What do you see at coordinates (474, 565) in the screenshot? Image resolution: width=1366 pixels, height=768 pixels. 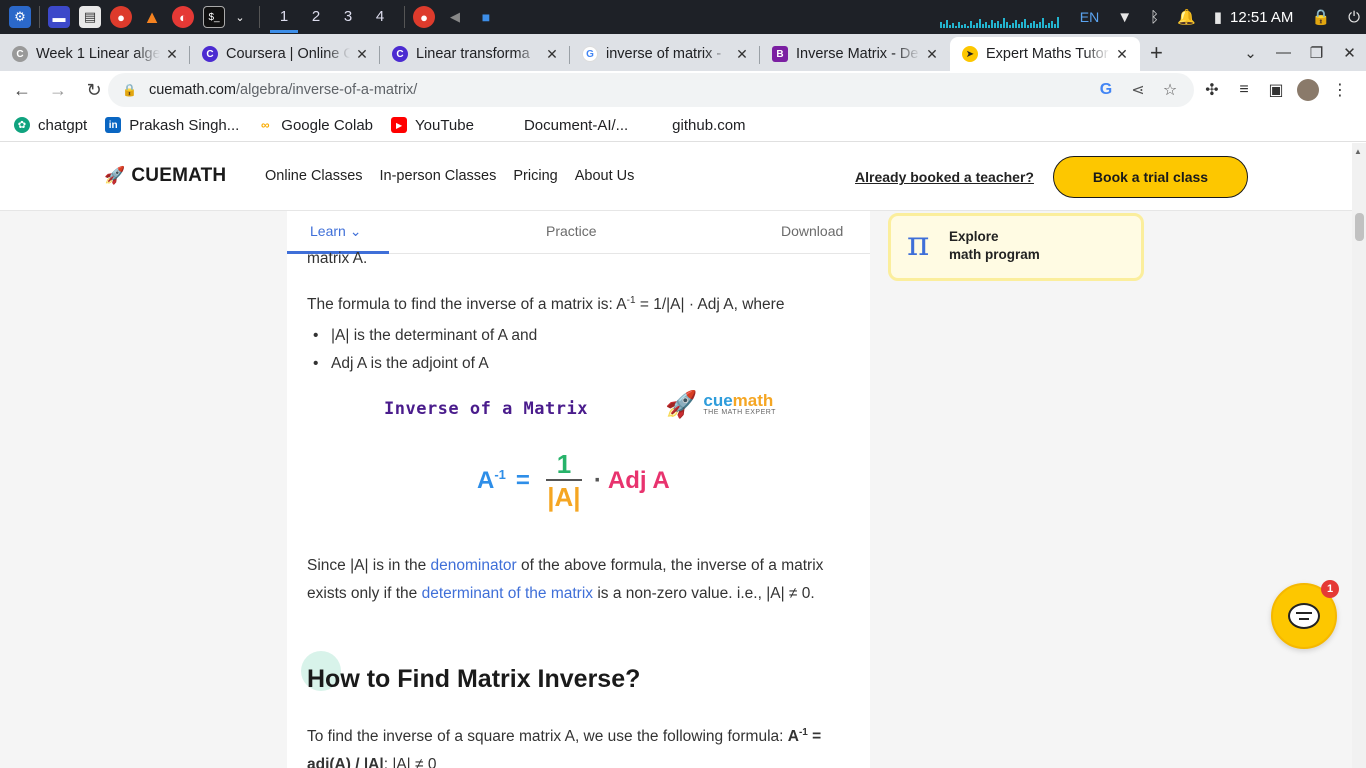 I see `denominator-link: denominator` at bounding box center [474, 565].